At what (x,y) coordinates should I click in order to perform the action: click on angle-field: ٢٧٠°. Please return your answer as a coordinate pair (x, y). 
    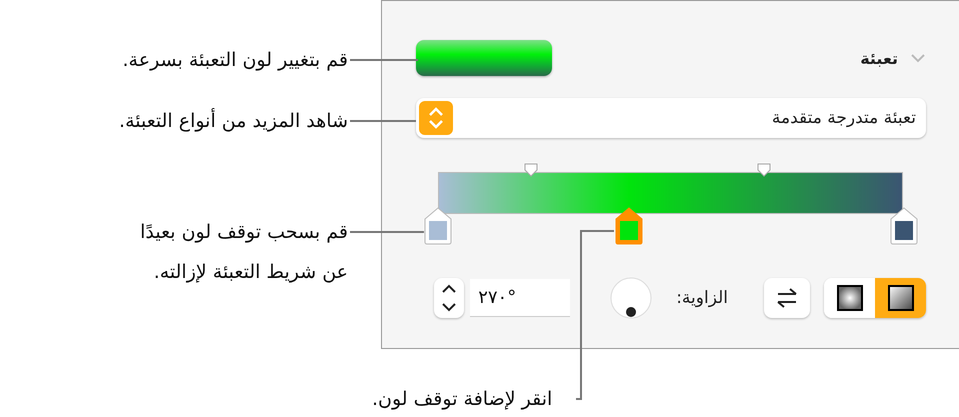
    Looking at the image, I should click on (520, 298).